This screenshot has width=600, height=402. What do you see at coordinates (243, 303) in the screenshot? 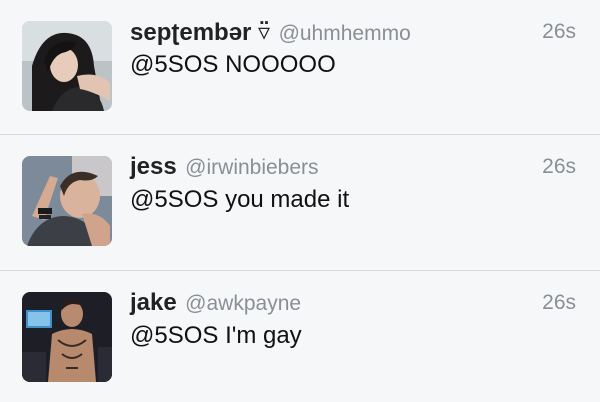
I see `username-handle: @awkpayne` at bounding box center [243, 303].